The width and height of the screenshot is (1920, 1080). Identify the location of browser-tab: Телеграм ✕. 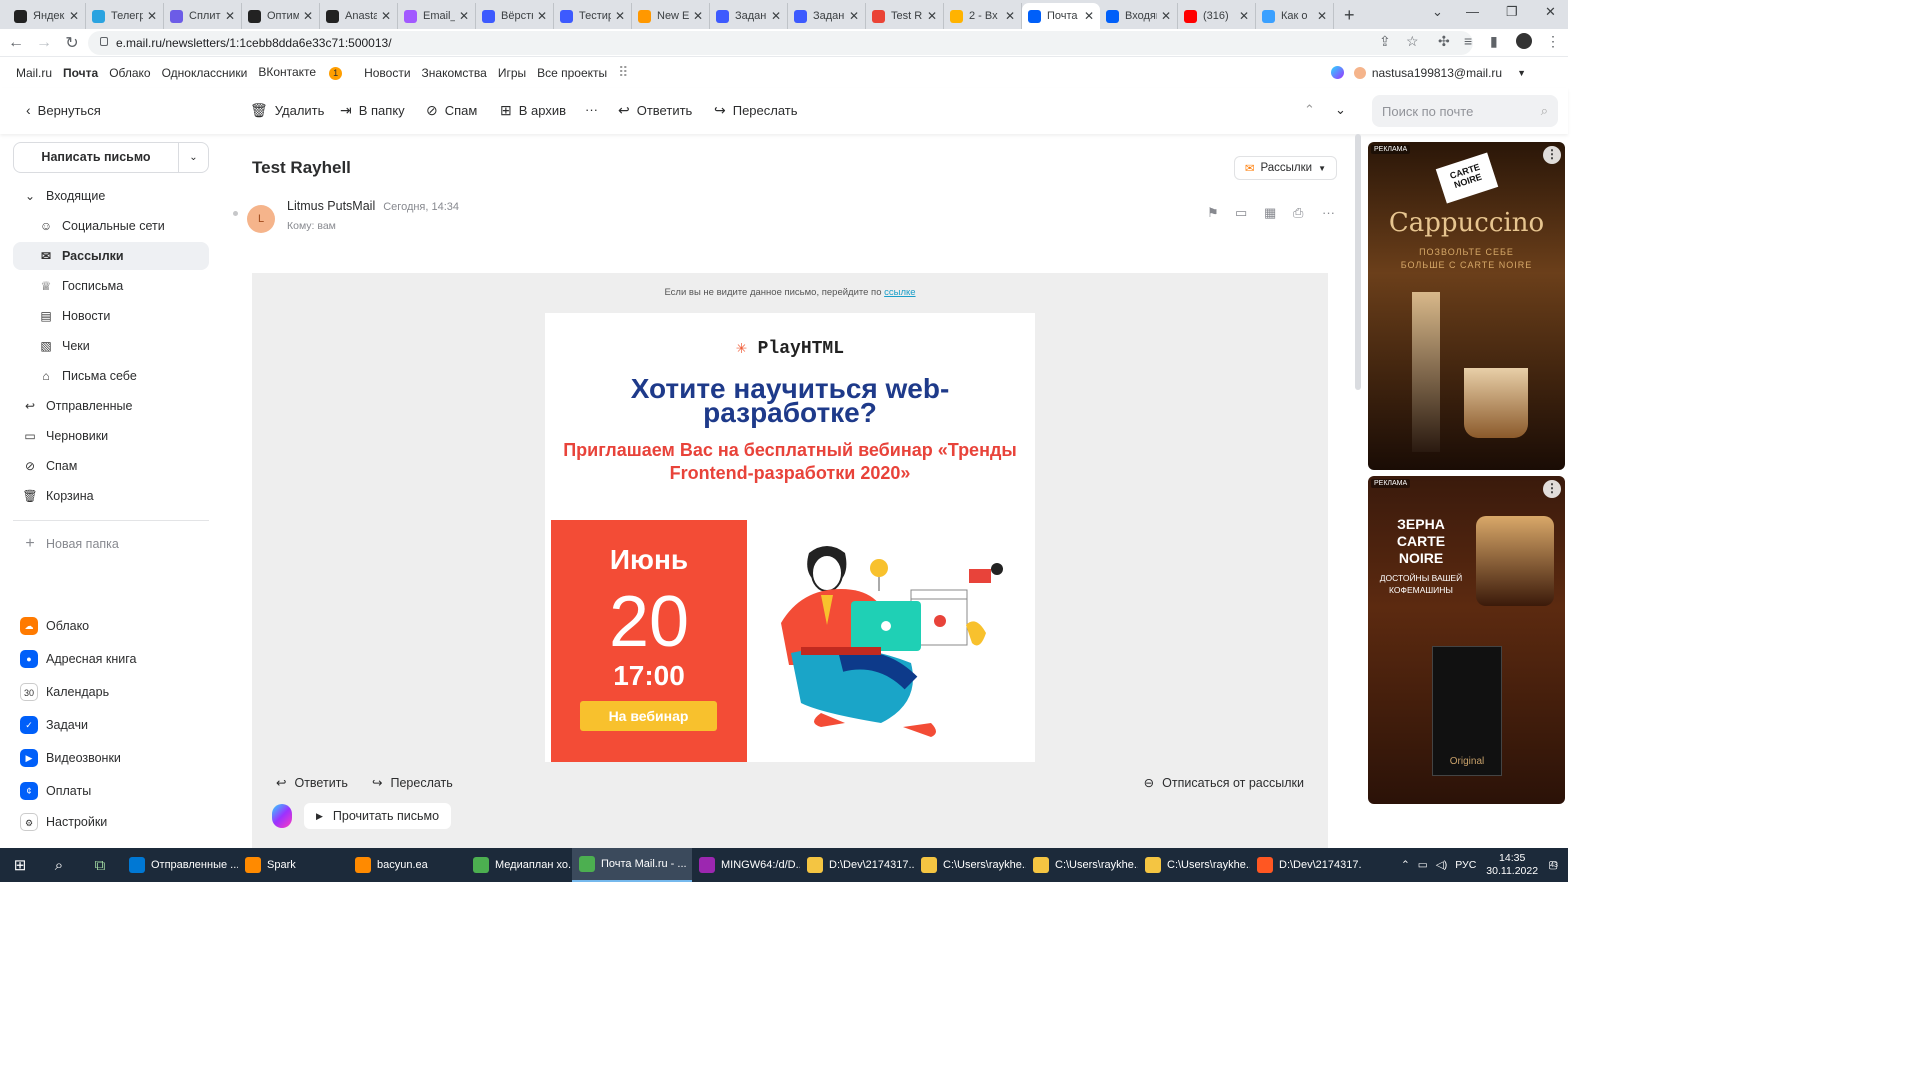
(125, 16).